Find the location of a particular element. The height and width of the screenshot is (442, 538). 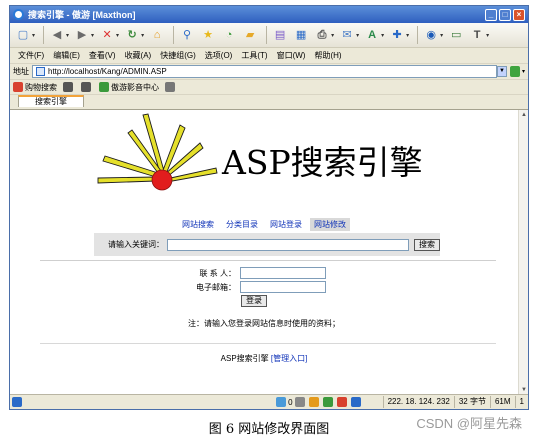

tools-button: ✚ ▾ is located at coordinates (399, 35).